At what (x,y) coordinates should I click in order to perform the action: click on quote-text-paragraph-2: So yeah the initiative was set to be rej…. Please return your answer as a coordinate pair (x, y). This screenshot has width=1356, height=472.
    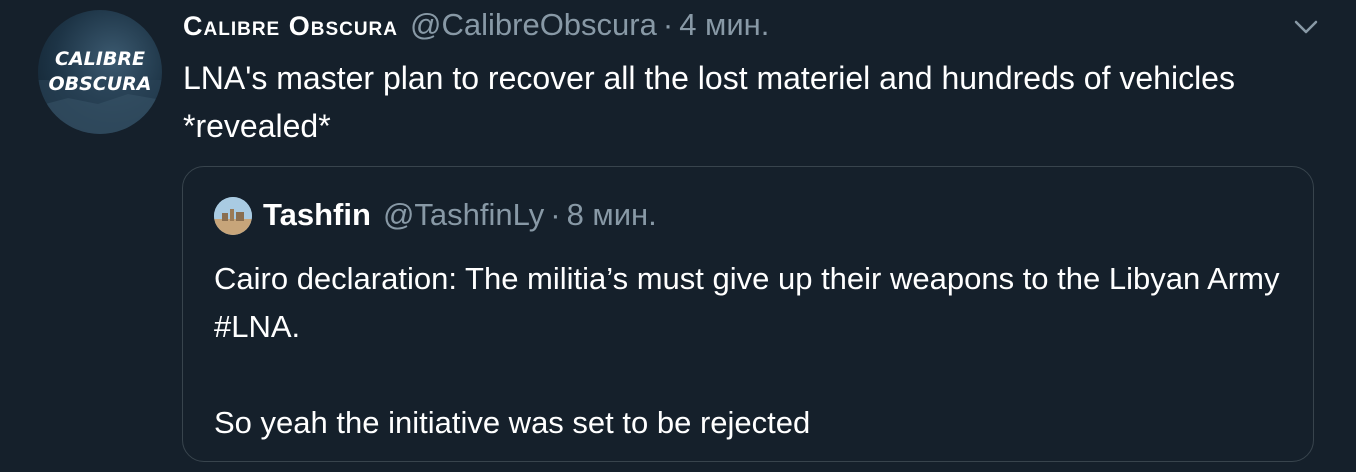
    Looking at the image, I should click on (512, 422).